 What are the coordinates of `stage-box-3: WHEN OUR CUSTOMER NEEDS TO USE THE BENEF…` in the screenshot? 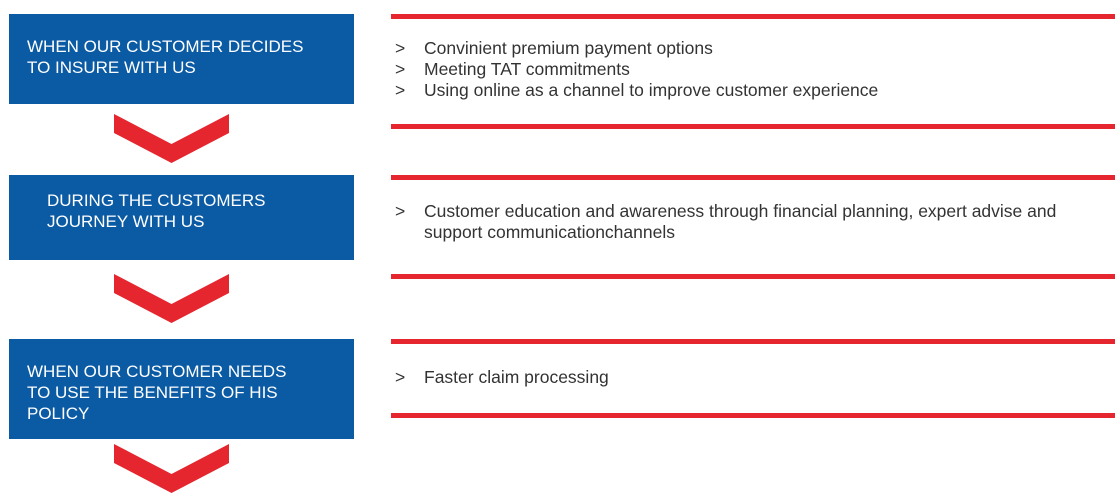 It's located at (181, 389).